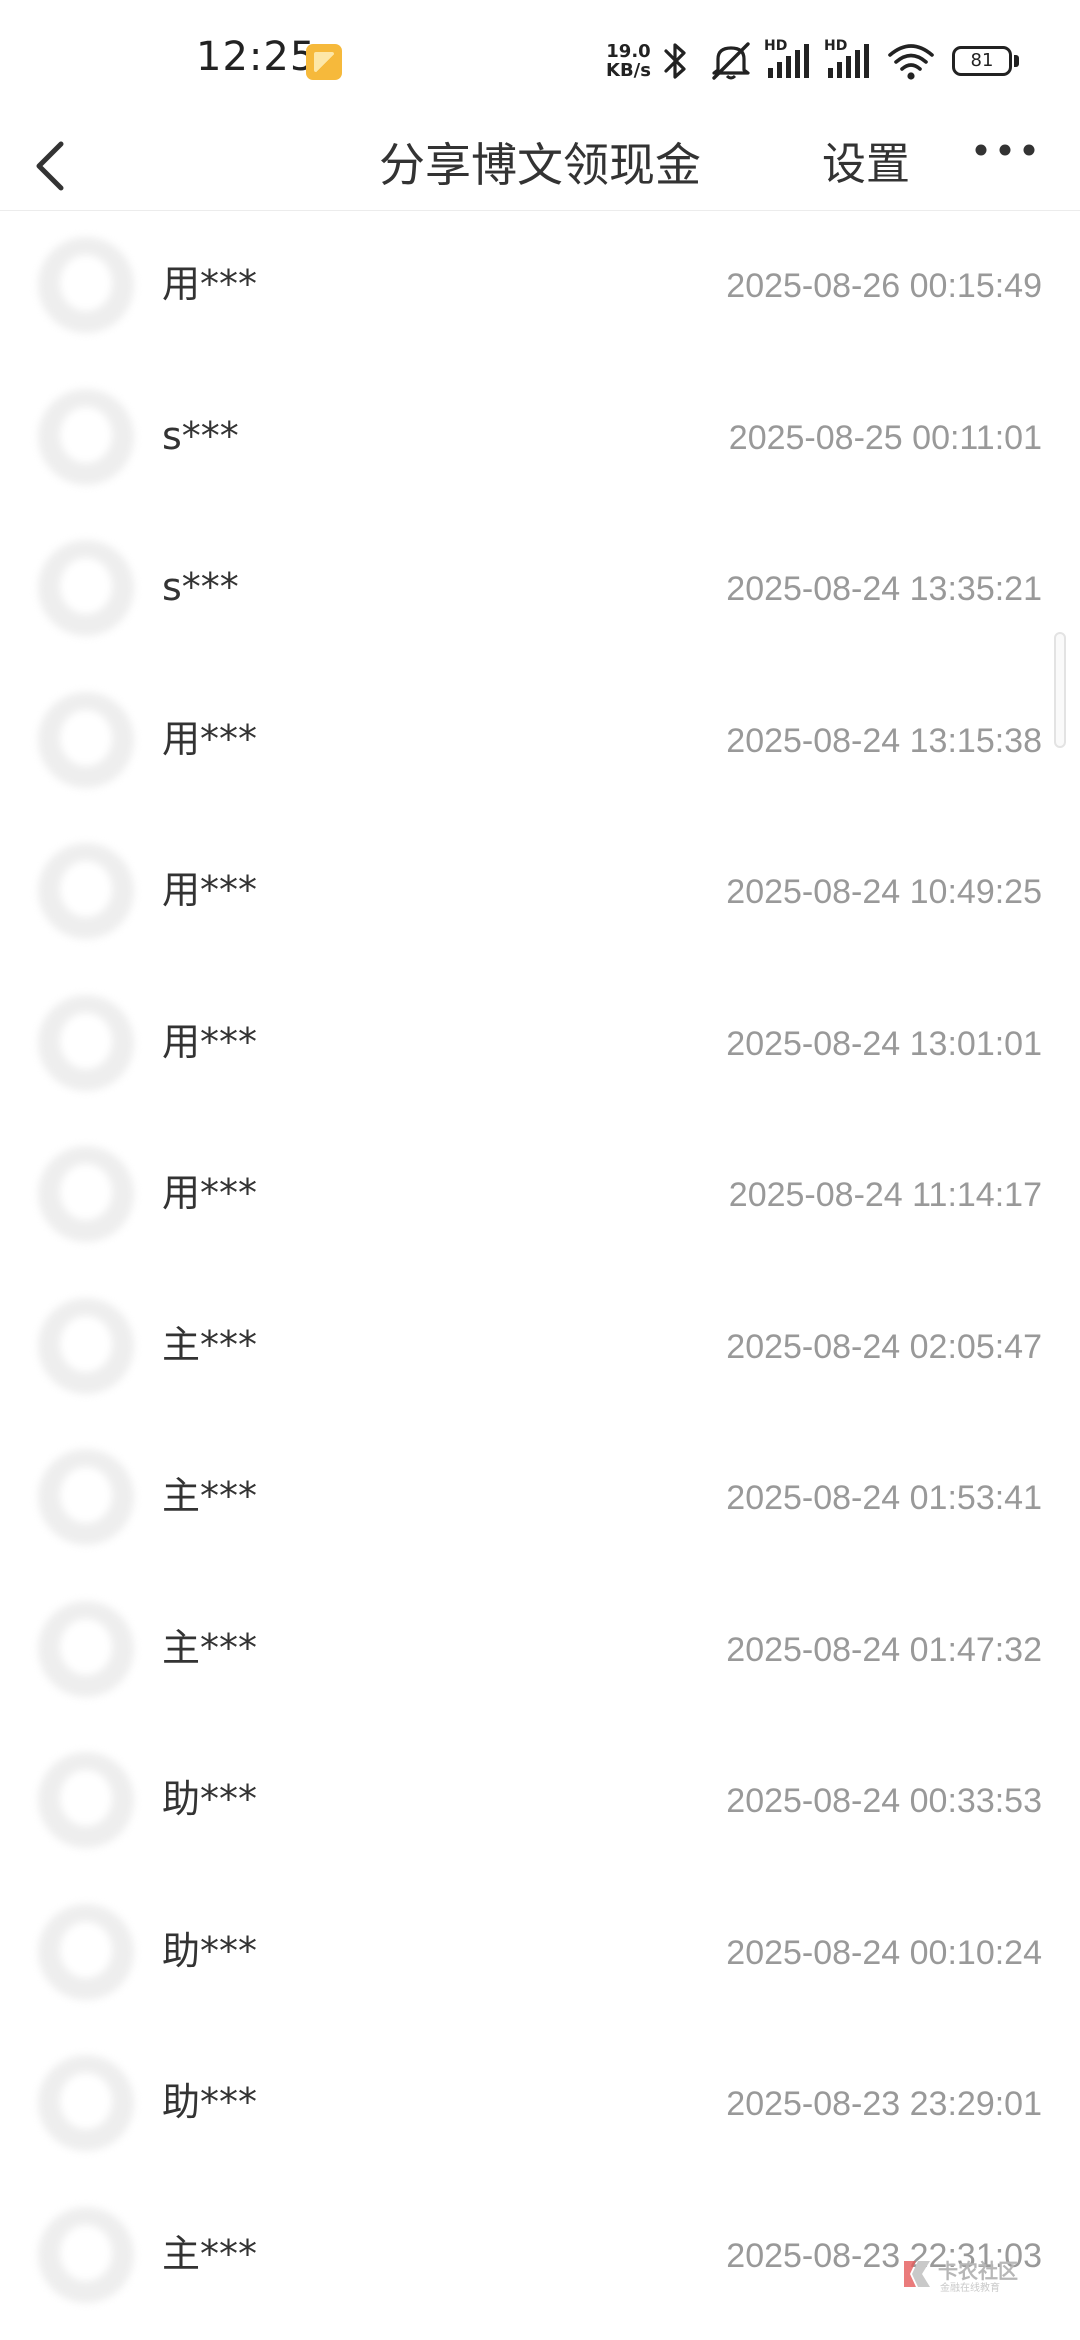  I want to click on scrollbar, so click(1060, 690).